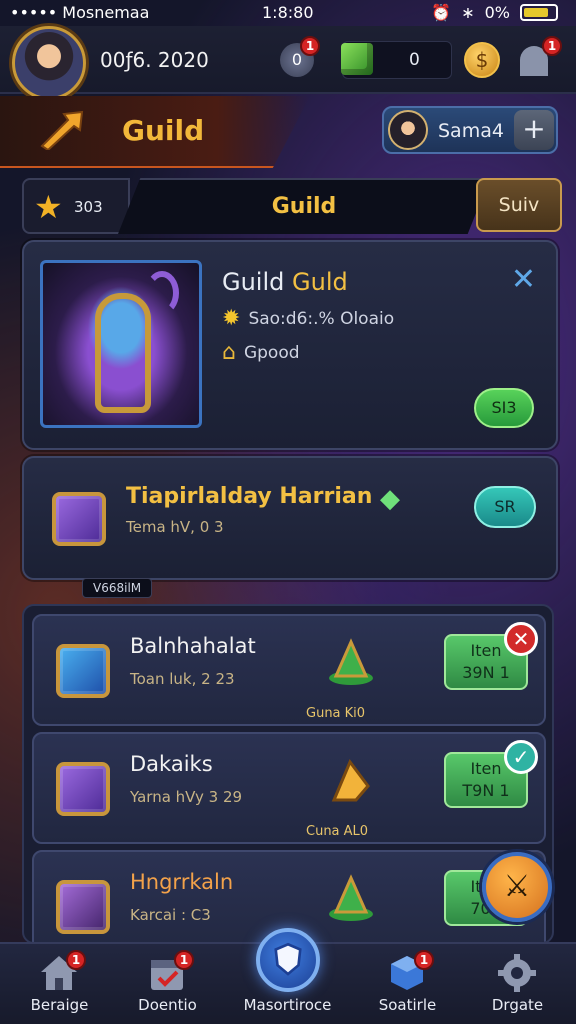 The height and width of the screenshot is (1024, 576). I want to click on guild-title: Guild, so click(163, 130).